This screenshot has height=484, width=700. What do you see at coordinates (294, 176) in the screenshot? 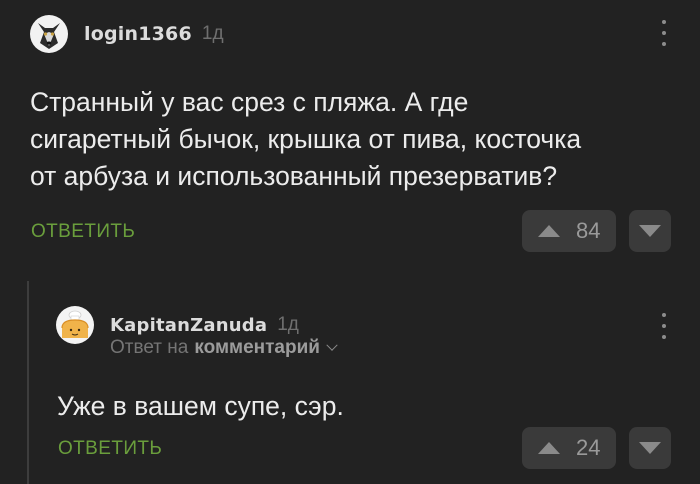
I see `comment-text-line: от арбуза и использованный презерватив?` at bounding box center [294, 176].